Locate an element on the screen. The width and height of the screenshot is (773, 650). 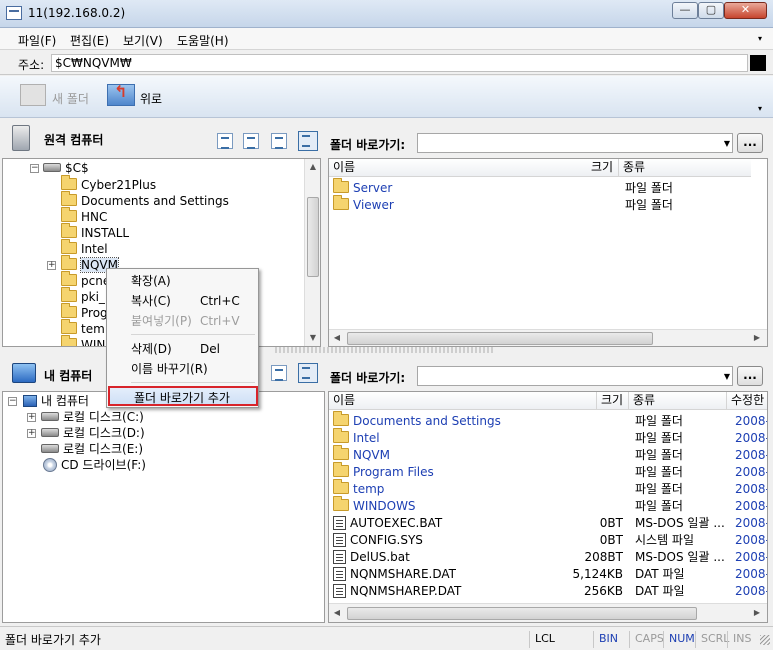
file-row: Server 파일 폴더 is located at coordinates (548, 187).